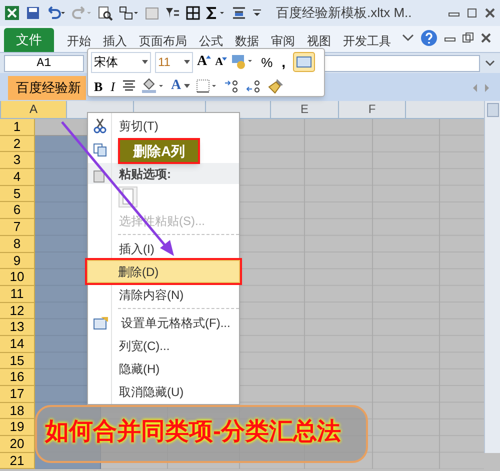 The height and width of the screenshot is (471, 500). Describe the element at coordinates (151, 295) in the screenshot. I see `menu-item: 清除内容(N)` at that location.